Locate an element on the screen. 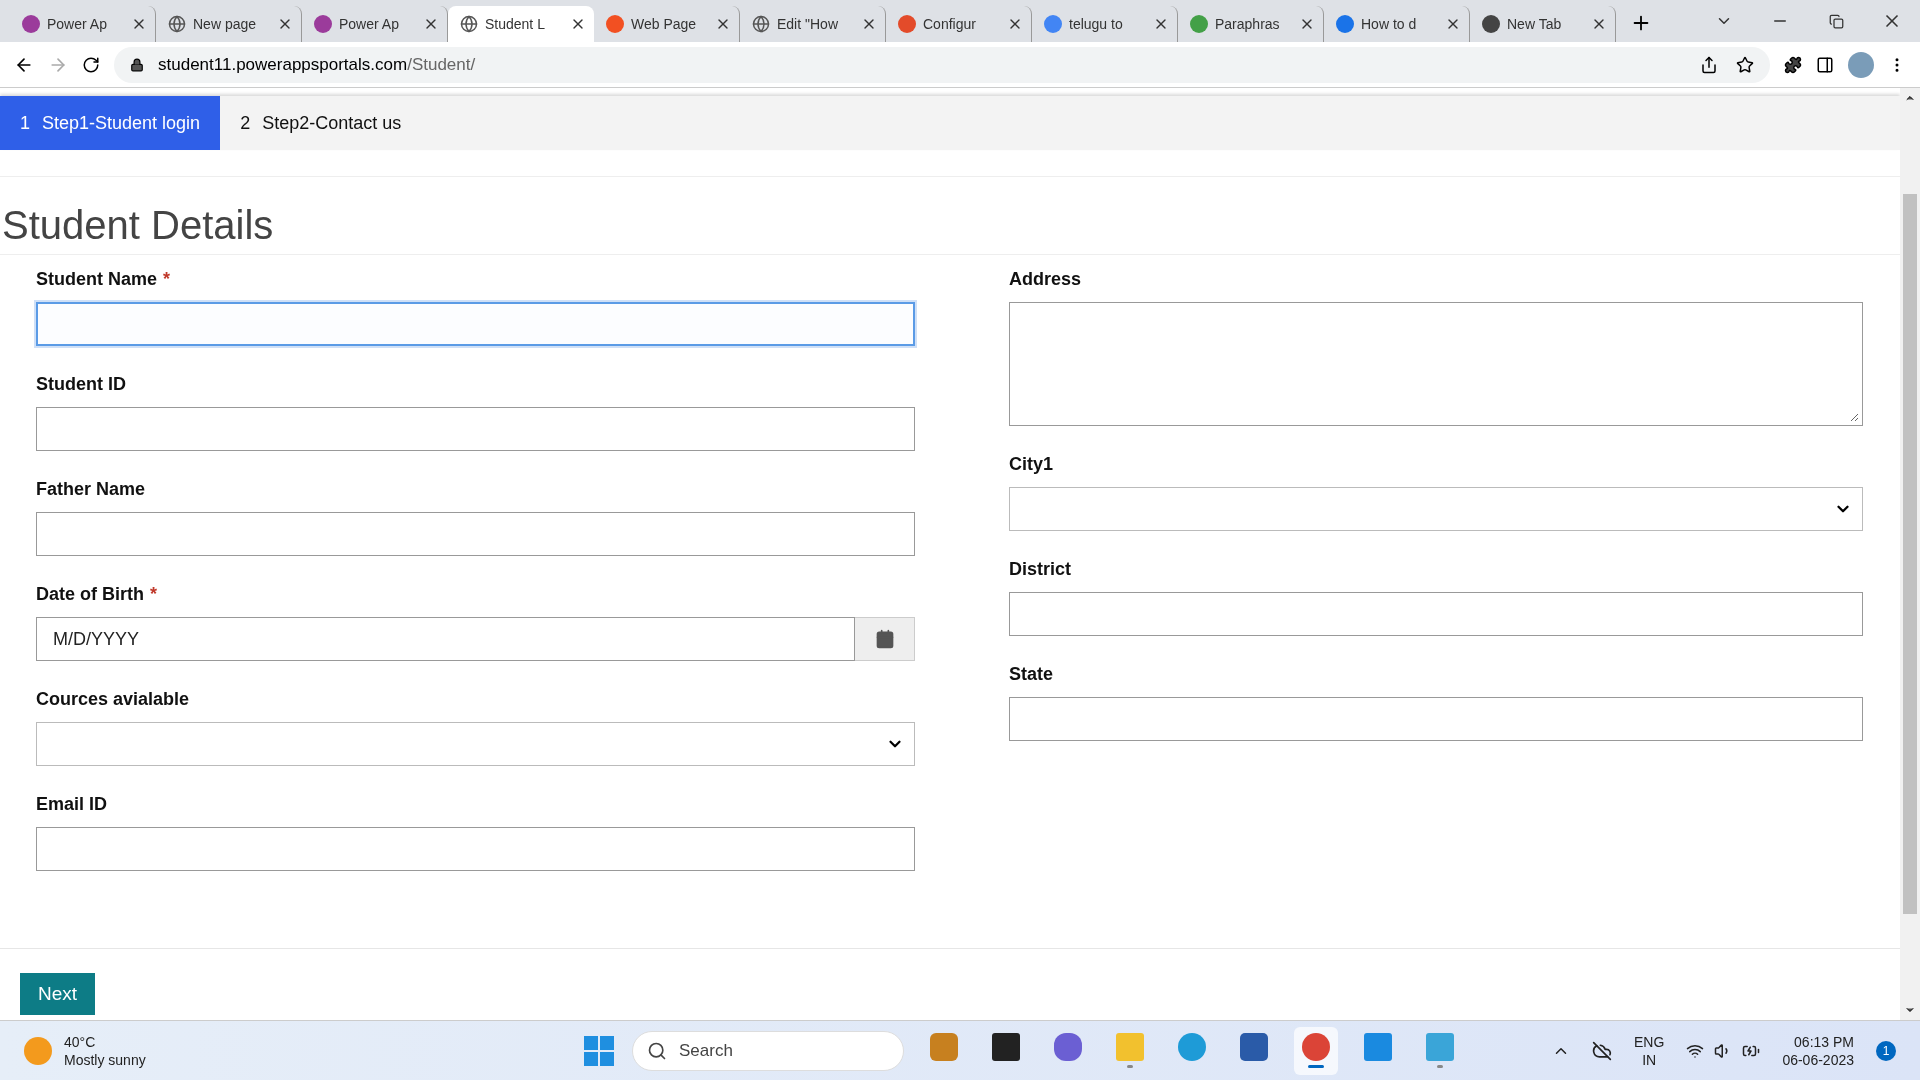 This screenshot has height=1080, width=1920. step-tab: 1 Step1-Student login is located at coordinates (110, 123).